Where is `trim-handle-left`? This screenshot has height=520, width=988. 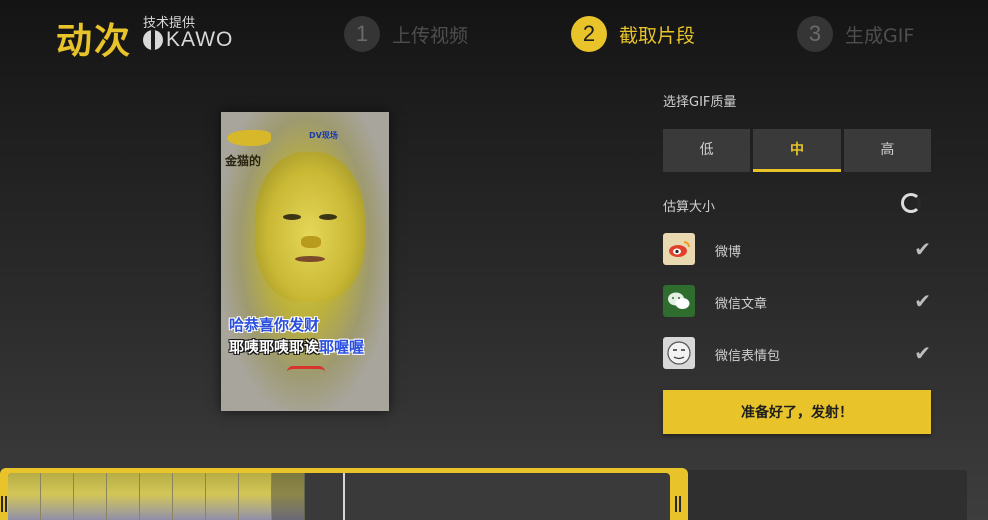
trim-handle-left is located at coordinates (4, 504).